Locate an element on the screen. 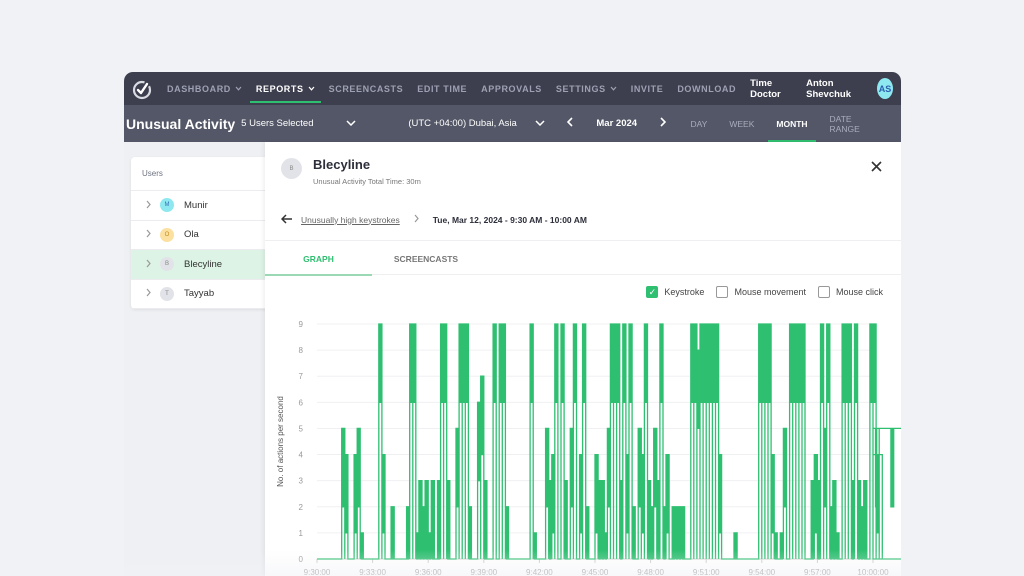  range-tab-week: WEEK is located at coordinates (741, 123).